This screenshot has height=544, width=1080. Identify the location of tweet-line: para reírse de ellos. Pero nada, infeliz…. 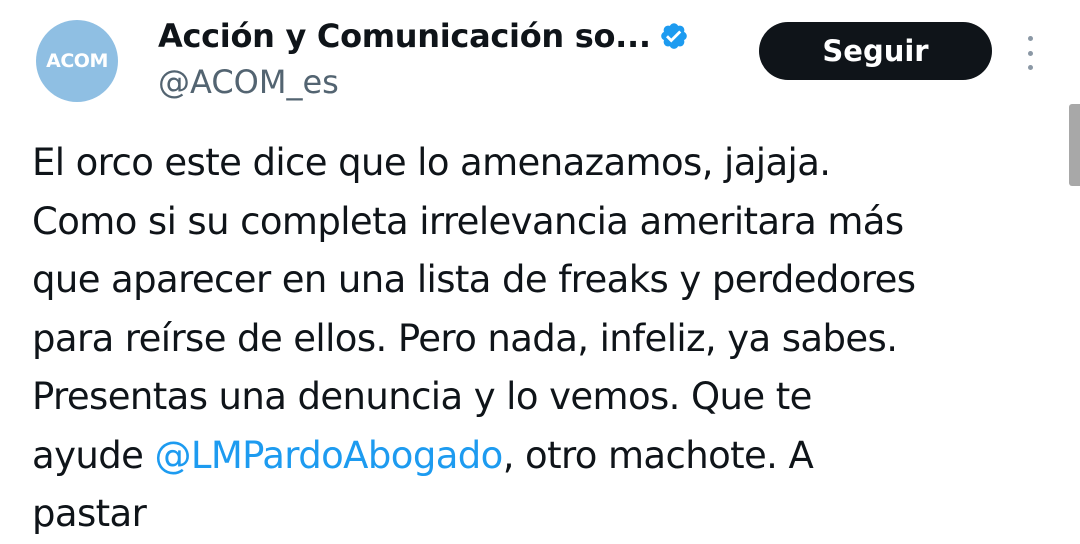
(465, 338).